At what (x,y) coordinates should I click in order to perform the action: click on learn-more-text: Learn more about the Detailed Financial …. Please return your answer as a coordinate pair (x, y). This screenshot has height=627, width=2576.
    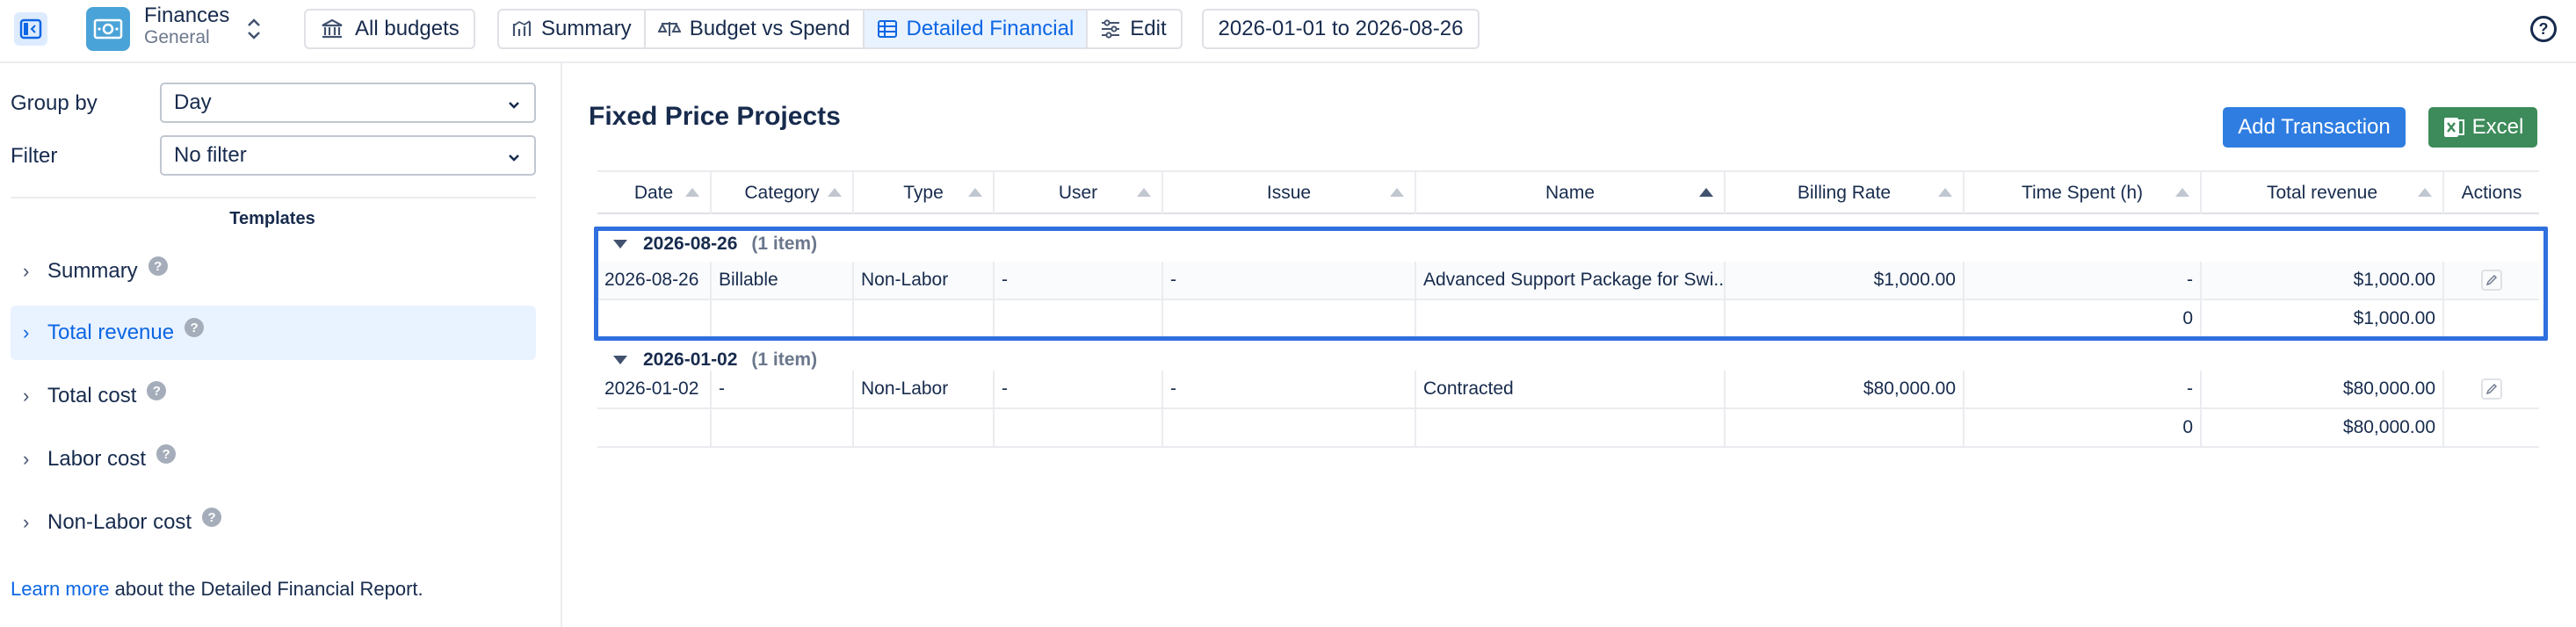
    Looking at the image, I should click on (217, 589).